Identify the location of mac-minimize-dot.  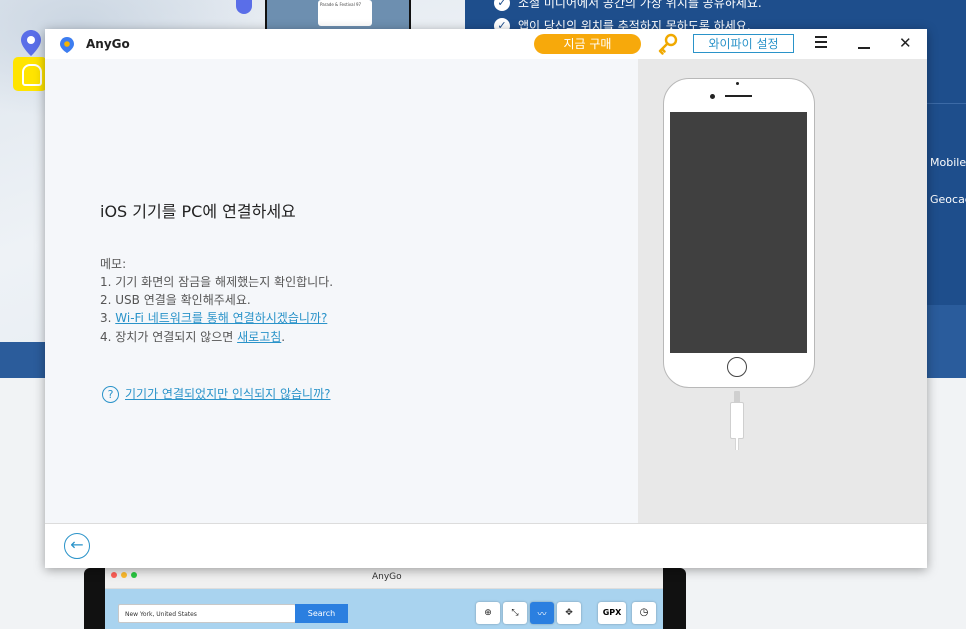
(124, 575).